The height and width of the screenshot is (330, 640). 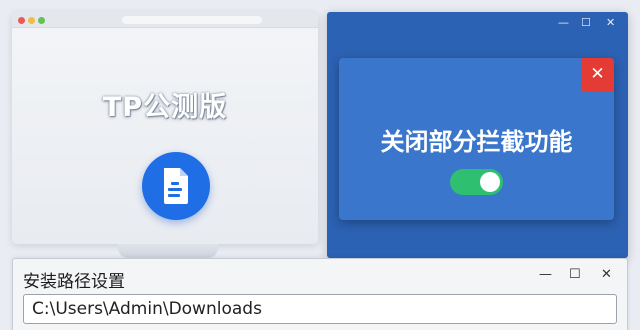 I want to click on browser-titlebar, so click(x=165, y=20).